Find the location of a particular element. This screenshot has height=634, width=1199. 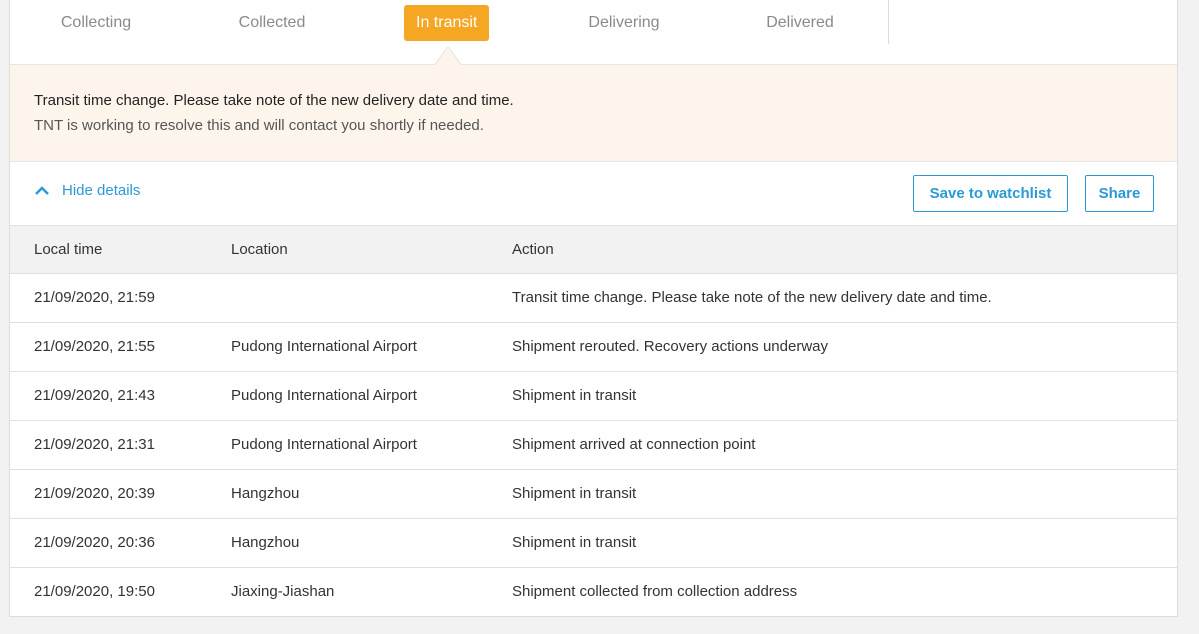

row-action: Shipment arrived at connection point is located at coordinates (634, 444).